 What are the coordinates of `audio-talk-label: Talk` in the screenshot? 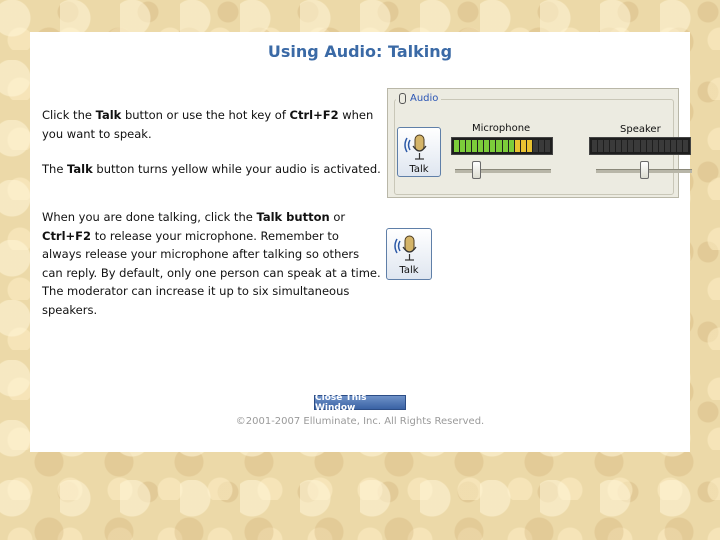 It's located at (419, 169).